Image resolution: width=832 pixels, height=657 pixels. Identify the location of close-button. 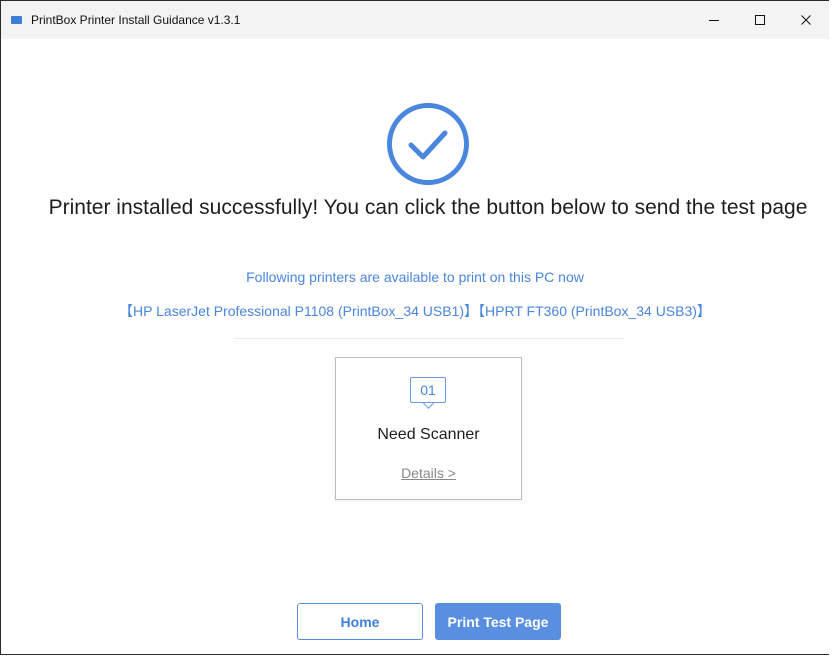
(806, 20).